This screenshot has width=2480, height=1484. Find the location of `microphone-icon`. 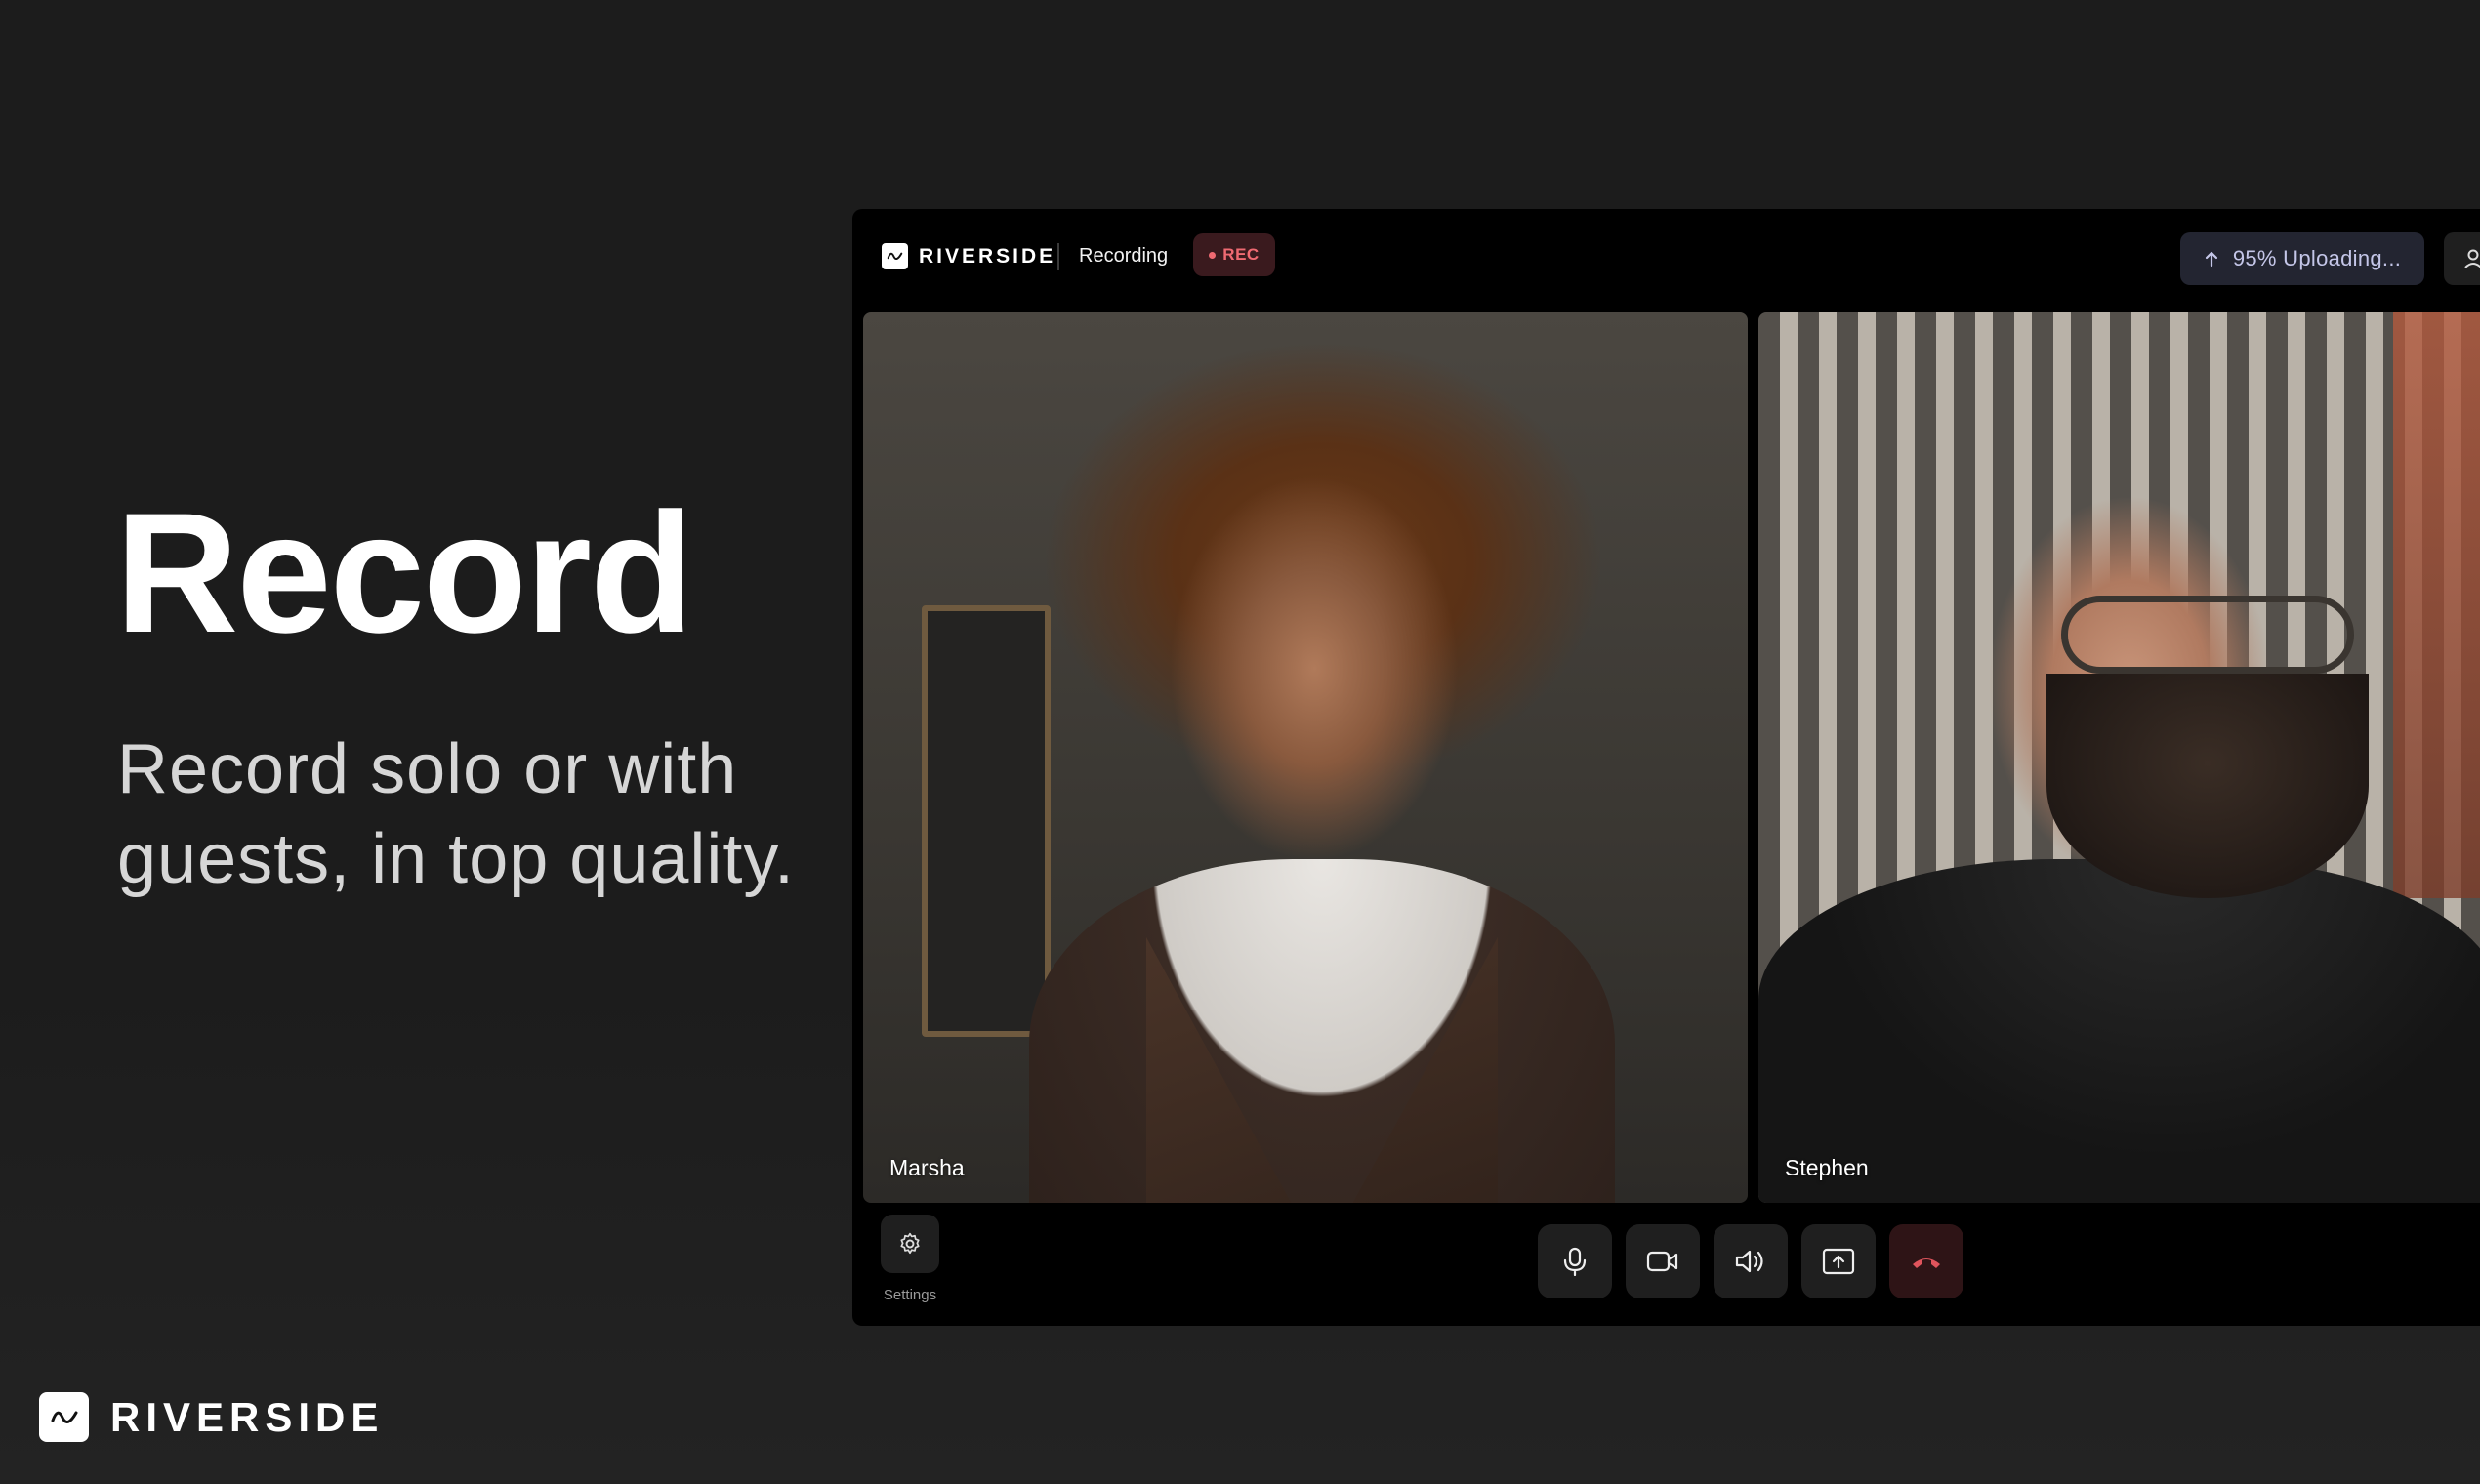

microphone-icon is located at coordinates (1575, 1261).